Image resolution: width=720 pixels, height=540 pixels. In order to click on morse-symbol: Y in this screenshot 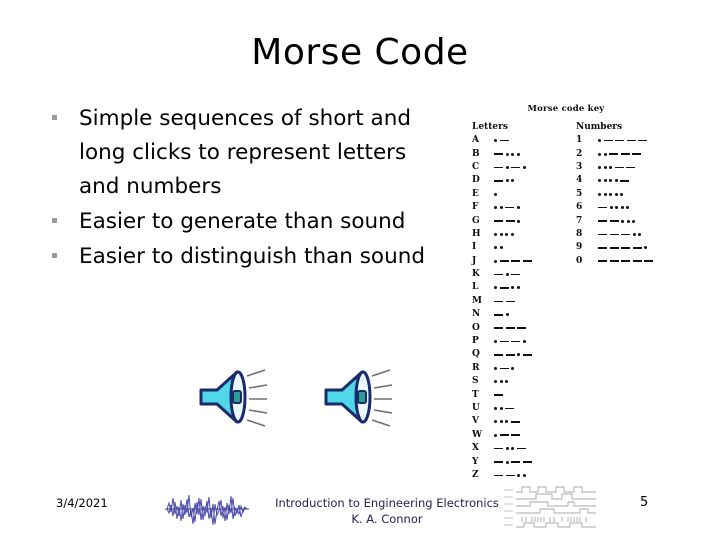, I will do `click(475, 461)`.